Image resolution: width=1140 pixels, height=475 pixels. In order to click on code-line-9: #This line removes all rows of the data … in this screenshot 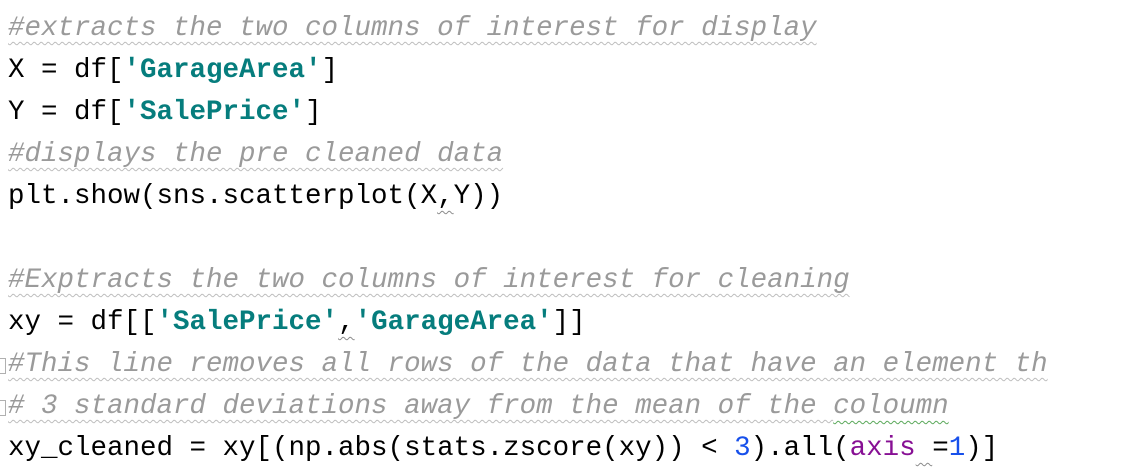, I will do `click(528, 365)`.